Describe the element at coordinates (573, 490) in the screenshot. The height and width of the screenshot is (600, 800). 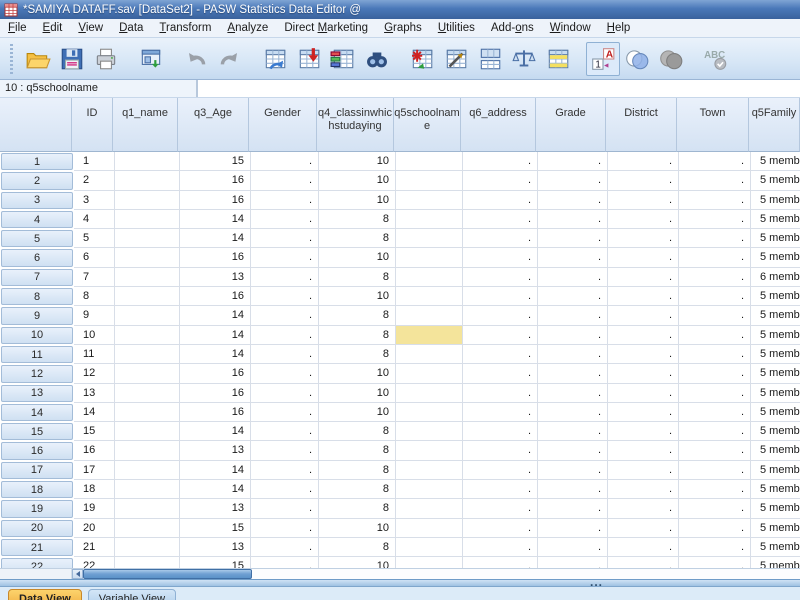
I see `cell-Grade-row18: .` at that location.